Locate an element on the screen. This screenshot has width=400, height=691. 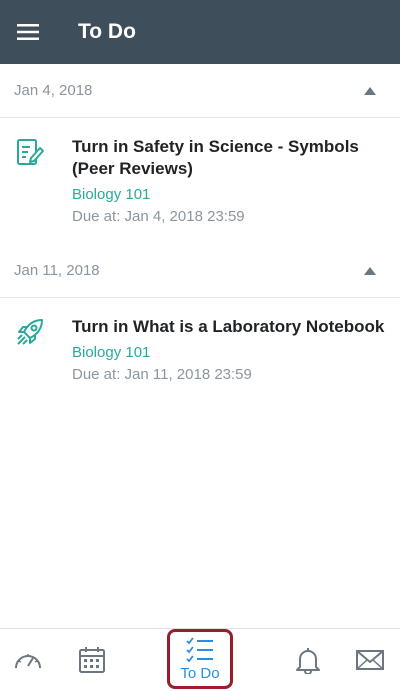
tab-todo-label: To Do is located at coordinates (200, 673).